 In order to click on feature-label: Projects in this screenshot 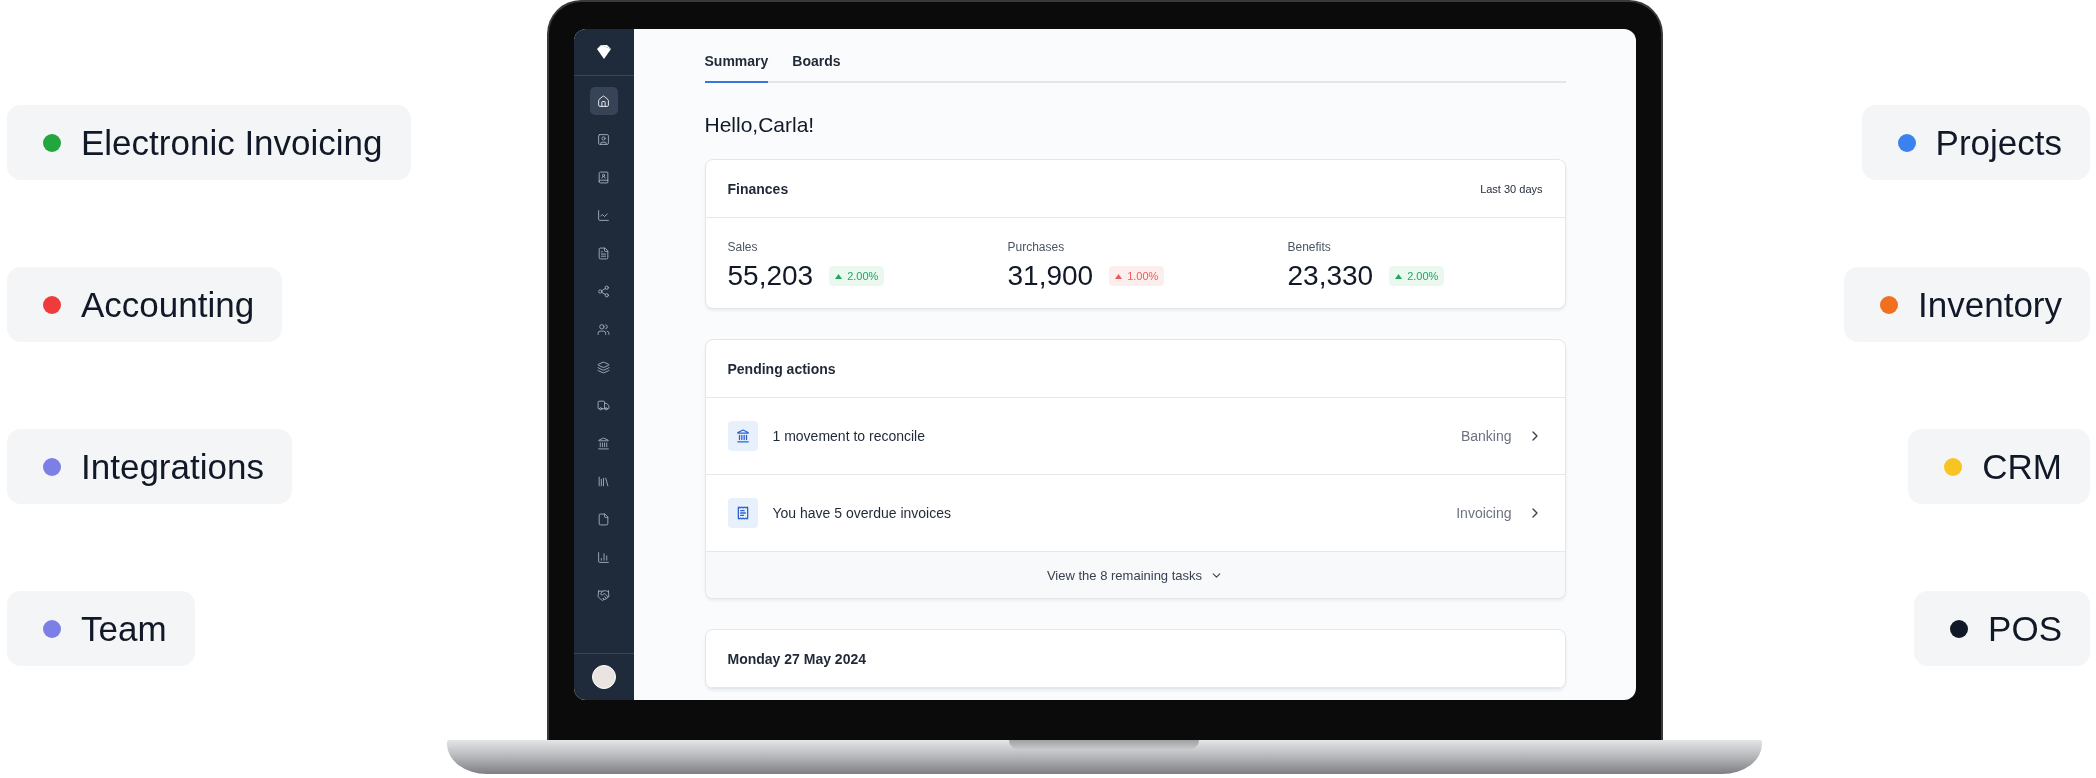, I will do `click(1998, 142)`.